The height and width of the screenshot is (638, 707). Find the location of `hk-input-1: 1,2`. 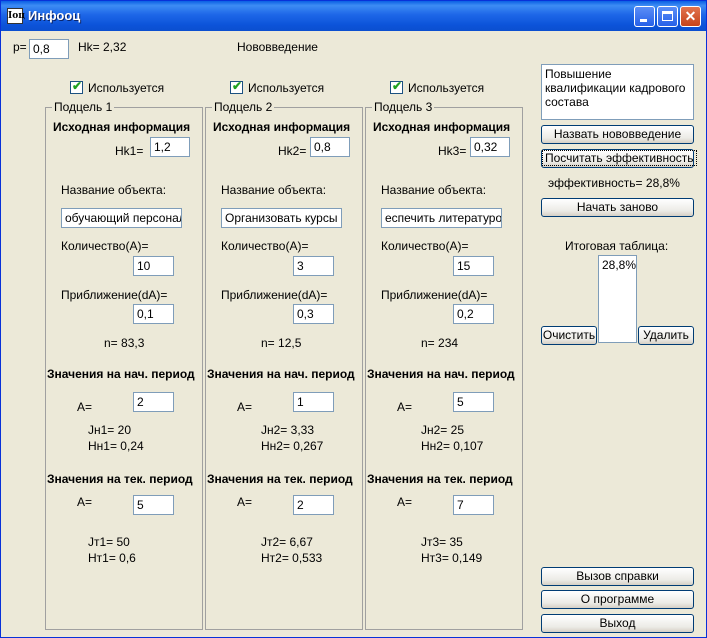

hk-input-1: 1,2 is located at coordinates (170, 147).